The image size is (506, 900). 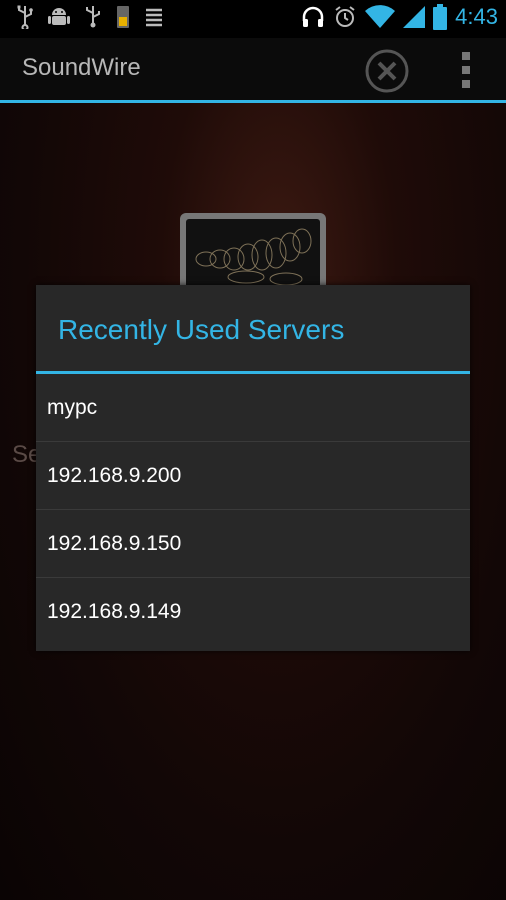 What do you see at coordinates (380, 17) in the screenshot?
I see `wifi-icon` at bounding box center [380, 17].